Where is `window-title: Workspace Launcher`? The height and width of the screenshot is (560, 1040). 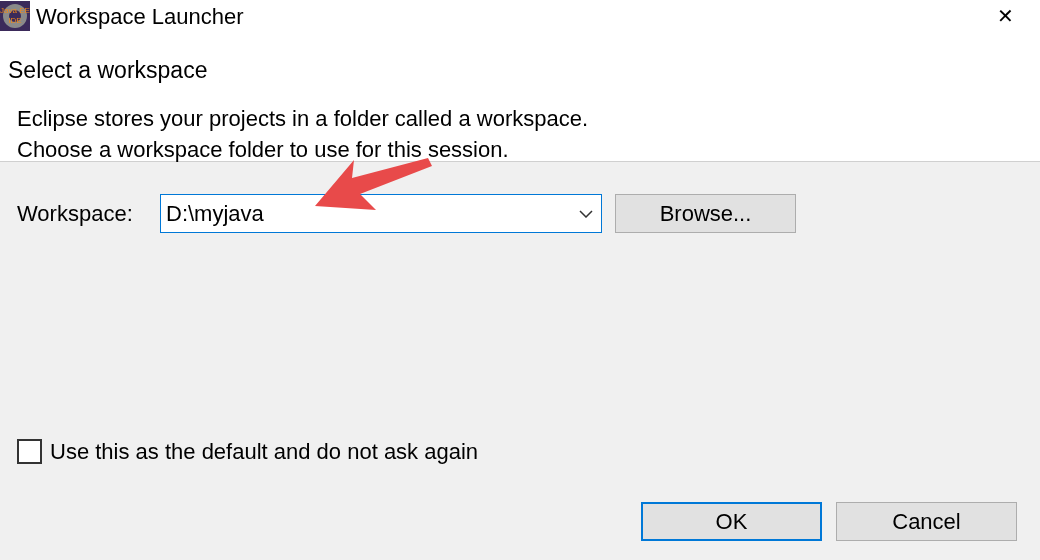 window-title: Workspace Launcher is located at coordinates (140, 16).